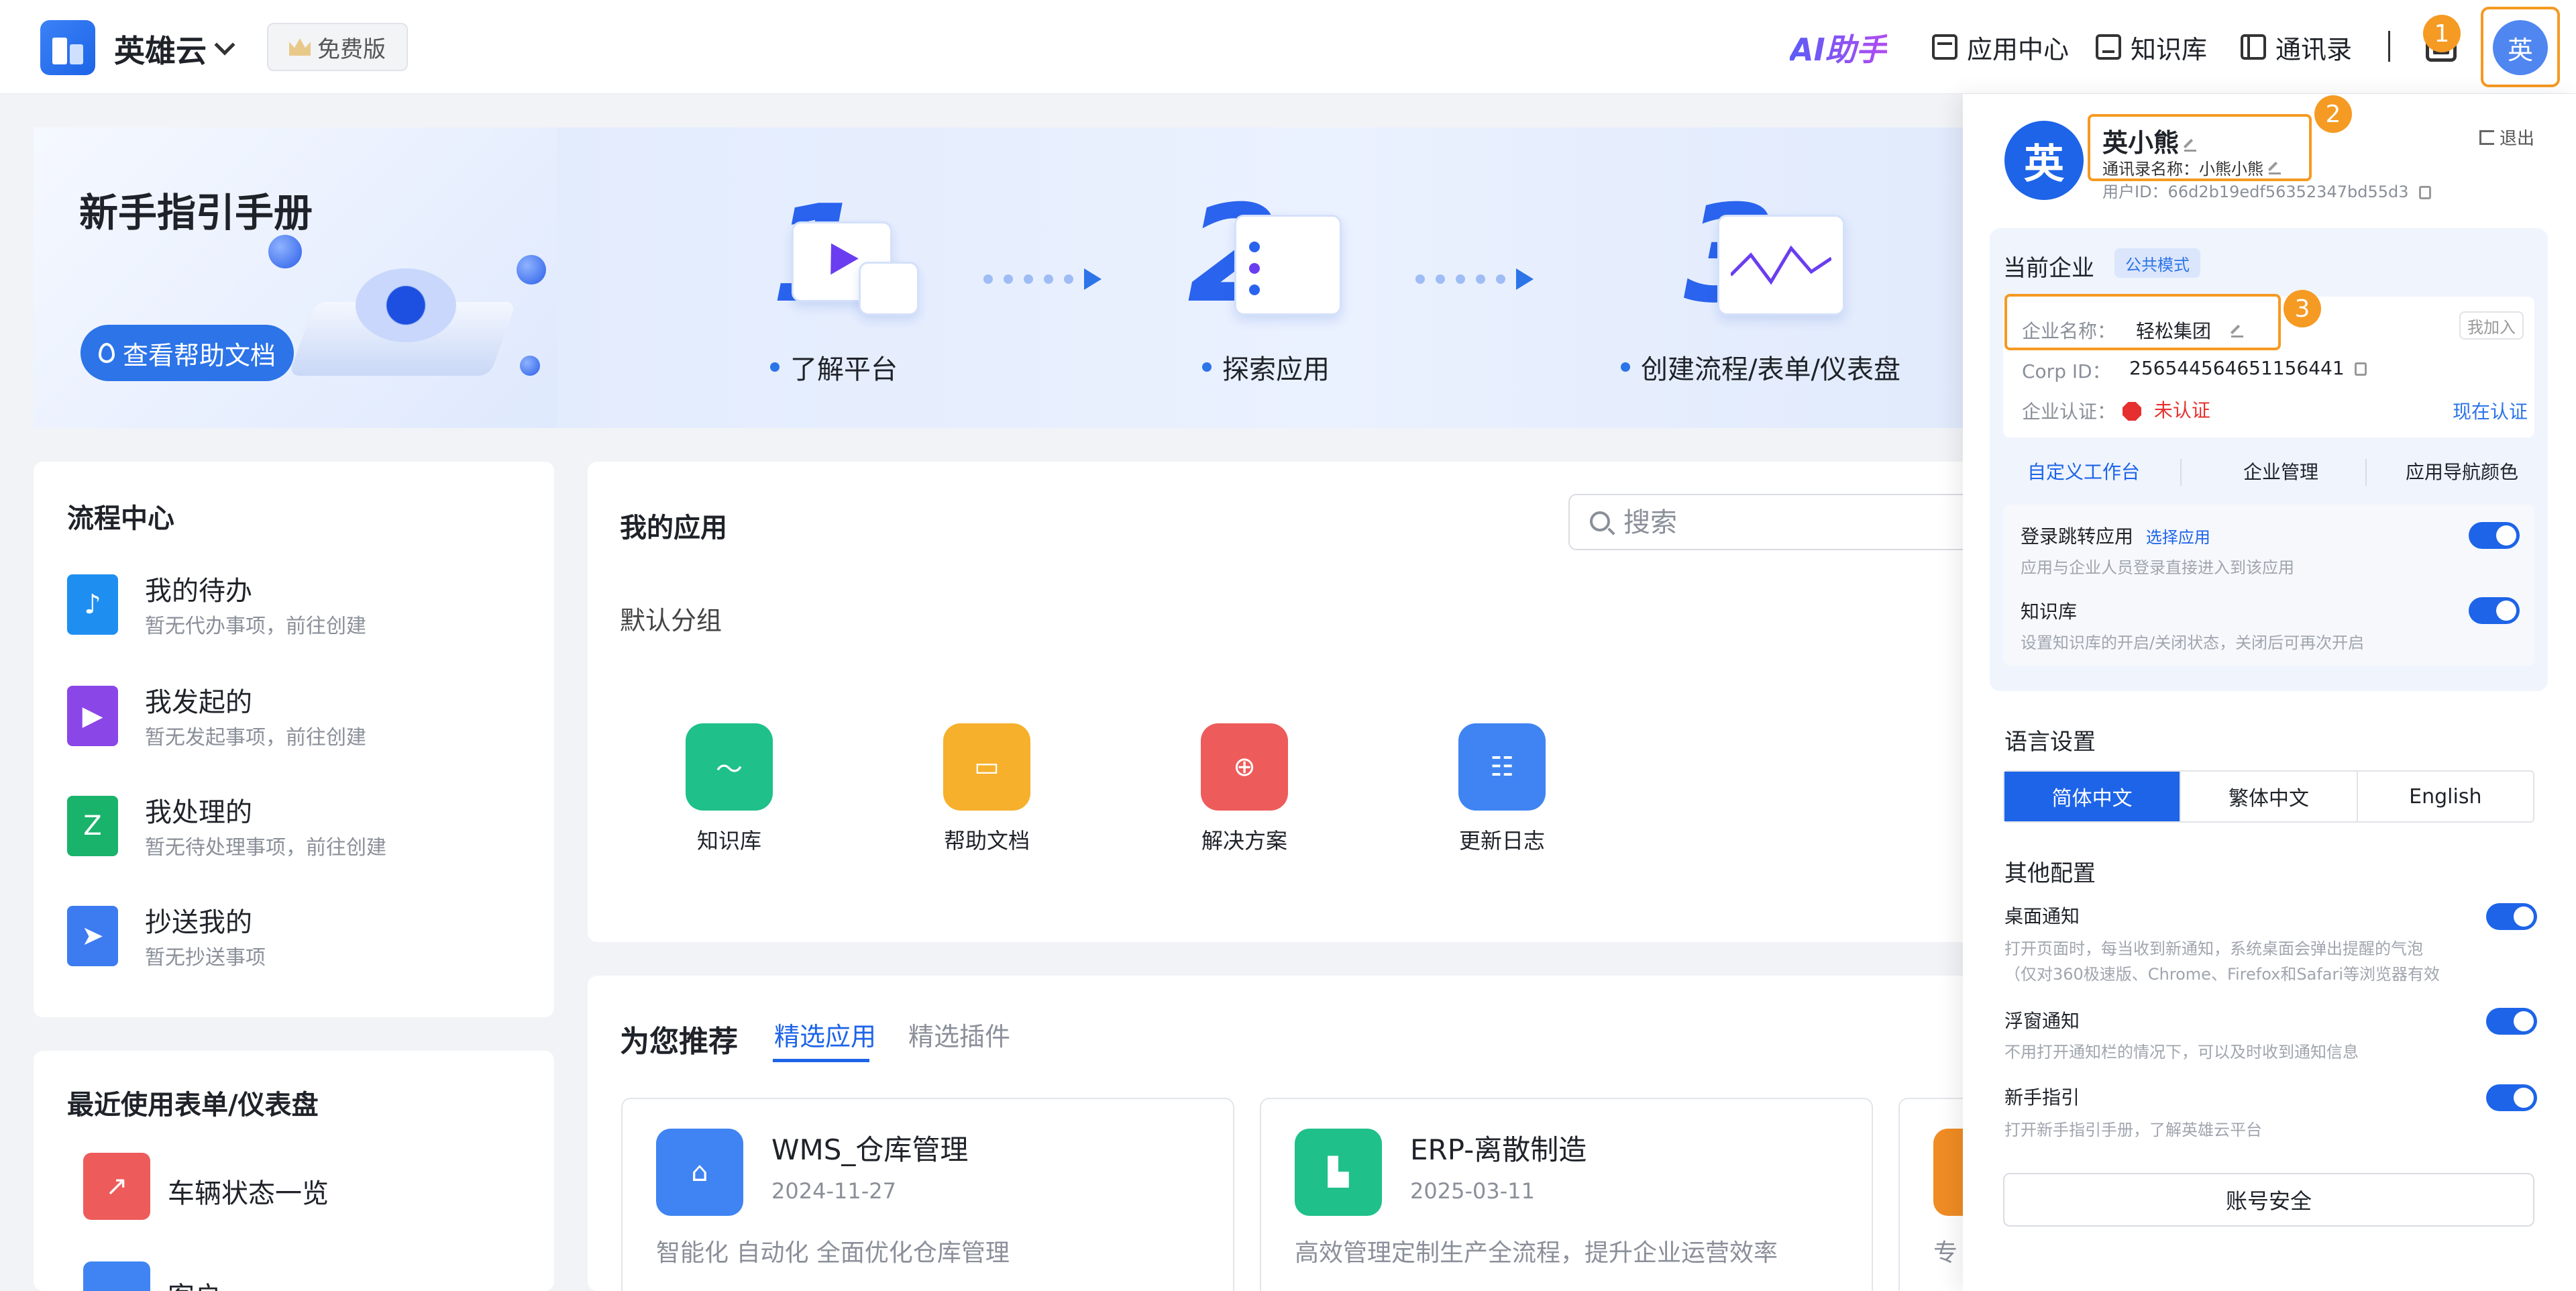 Image resolution: width=2576 pixels, height=1291 pixels. What do you see at coordinates (337, 47) in the screenshot?
I see `plan-badge: 免费版` at bounding box center [337, 47].